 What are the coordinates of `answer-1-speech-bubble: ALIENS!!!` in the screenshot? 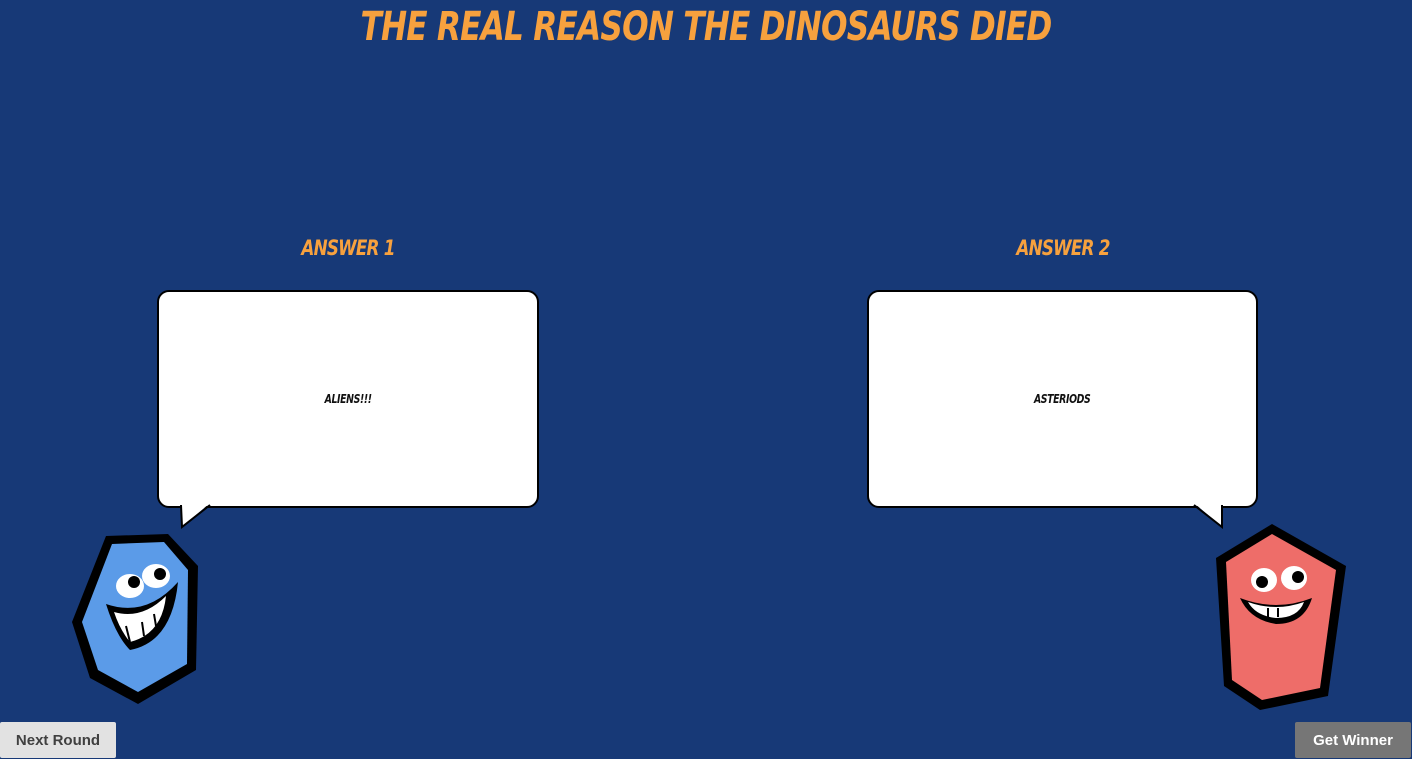 It's located at (348, 399).